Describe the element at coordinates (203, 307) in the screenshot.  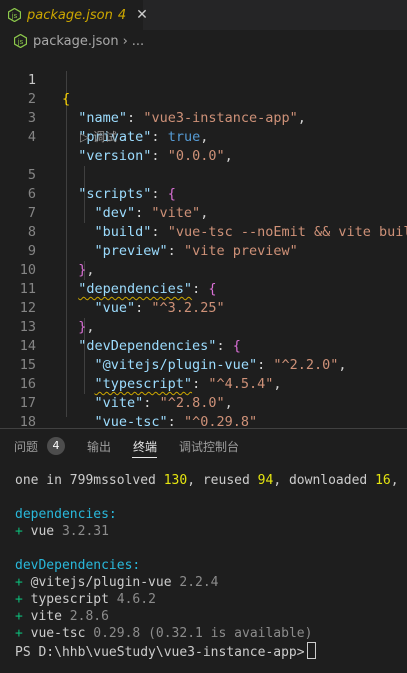
I see `code-line: 12 },` at that location.